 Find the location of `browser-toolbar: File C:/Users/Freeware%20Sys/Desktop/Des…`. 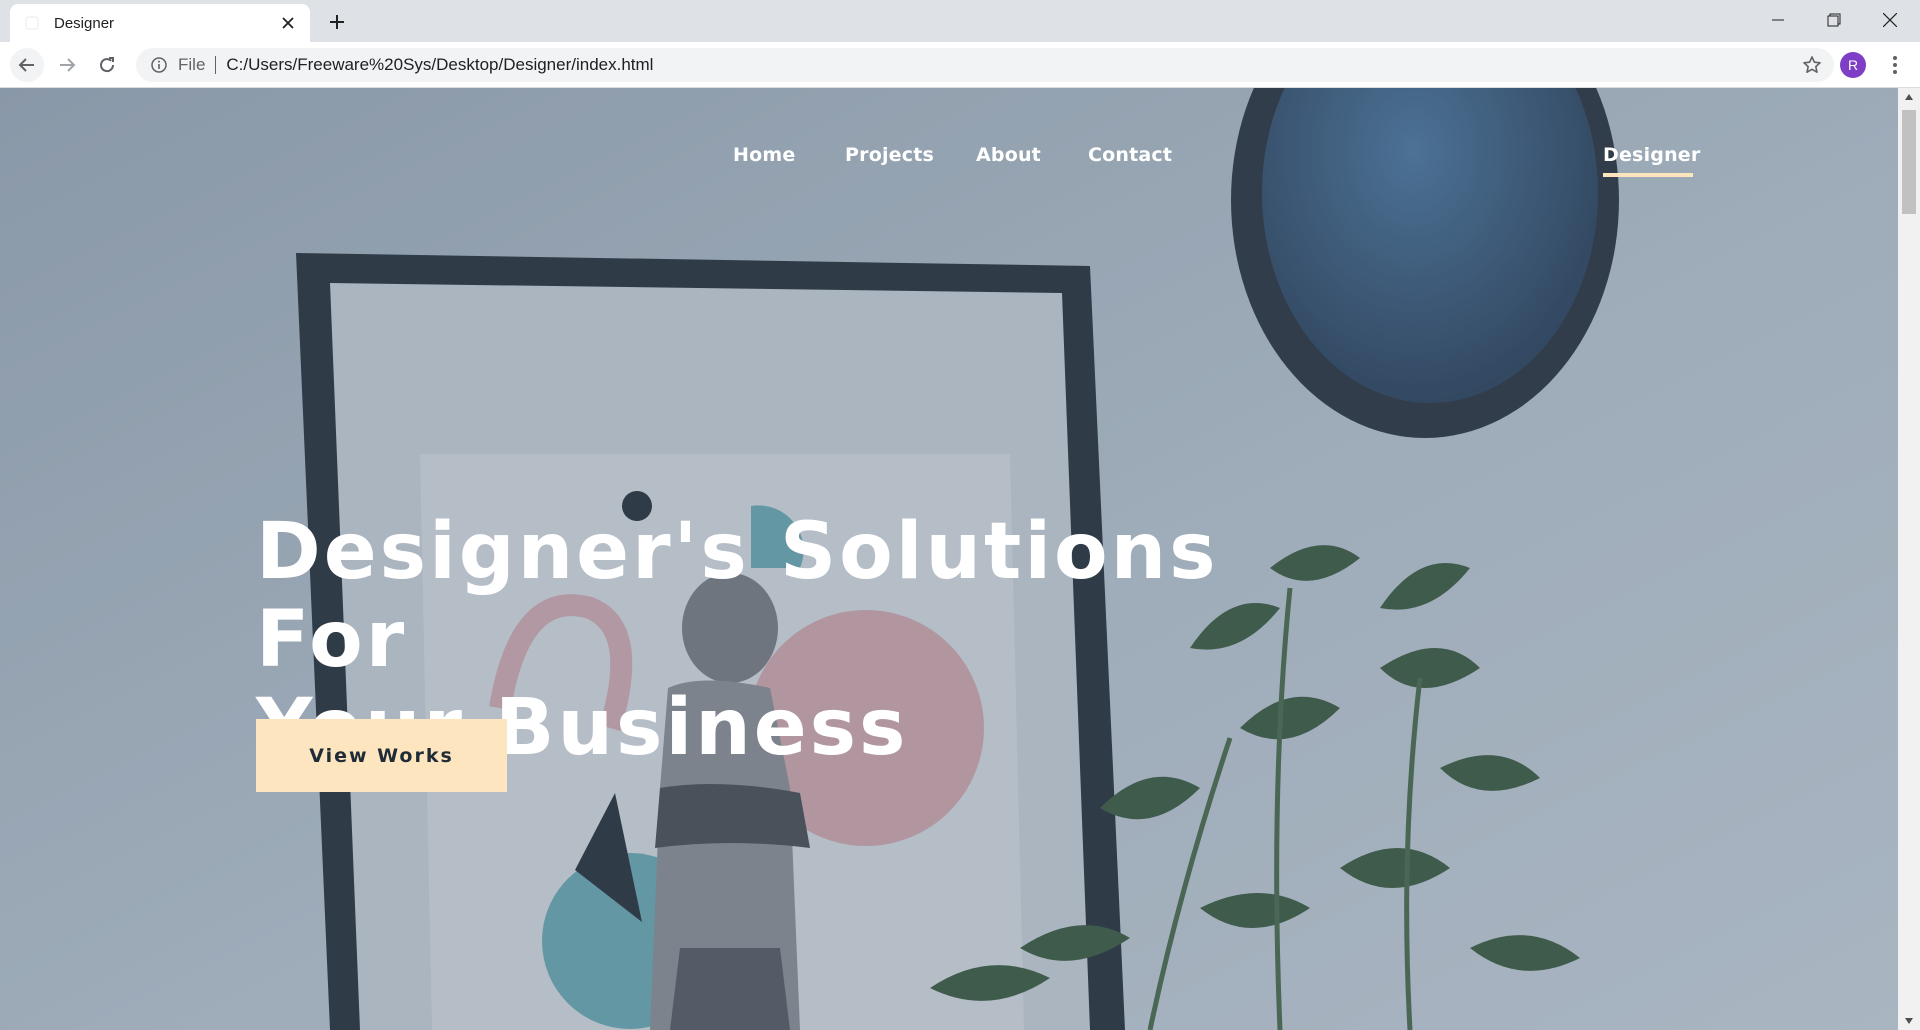

browser-toolbar: File C:/Users/Freeware%20Sys/Desktop/Des… is located at coordinates (960, 65).